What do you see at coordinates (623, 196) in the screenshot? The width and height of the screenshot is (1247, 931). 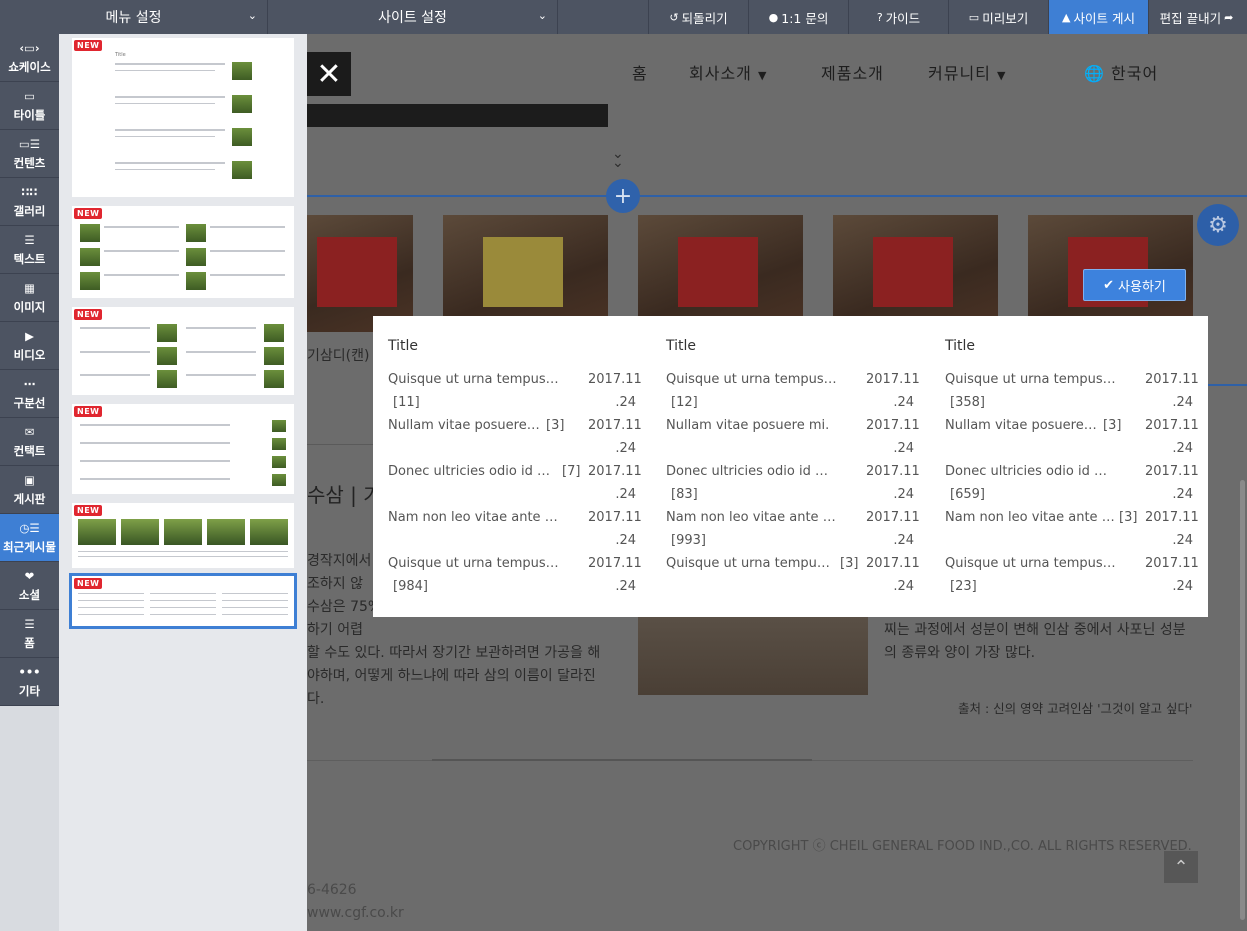 I see `add-section-button: +` at bounding box center [623, 196].